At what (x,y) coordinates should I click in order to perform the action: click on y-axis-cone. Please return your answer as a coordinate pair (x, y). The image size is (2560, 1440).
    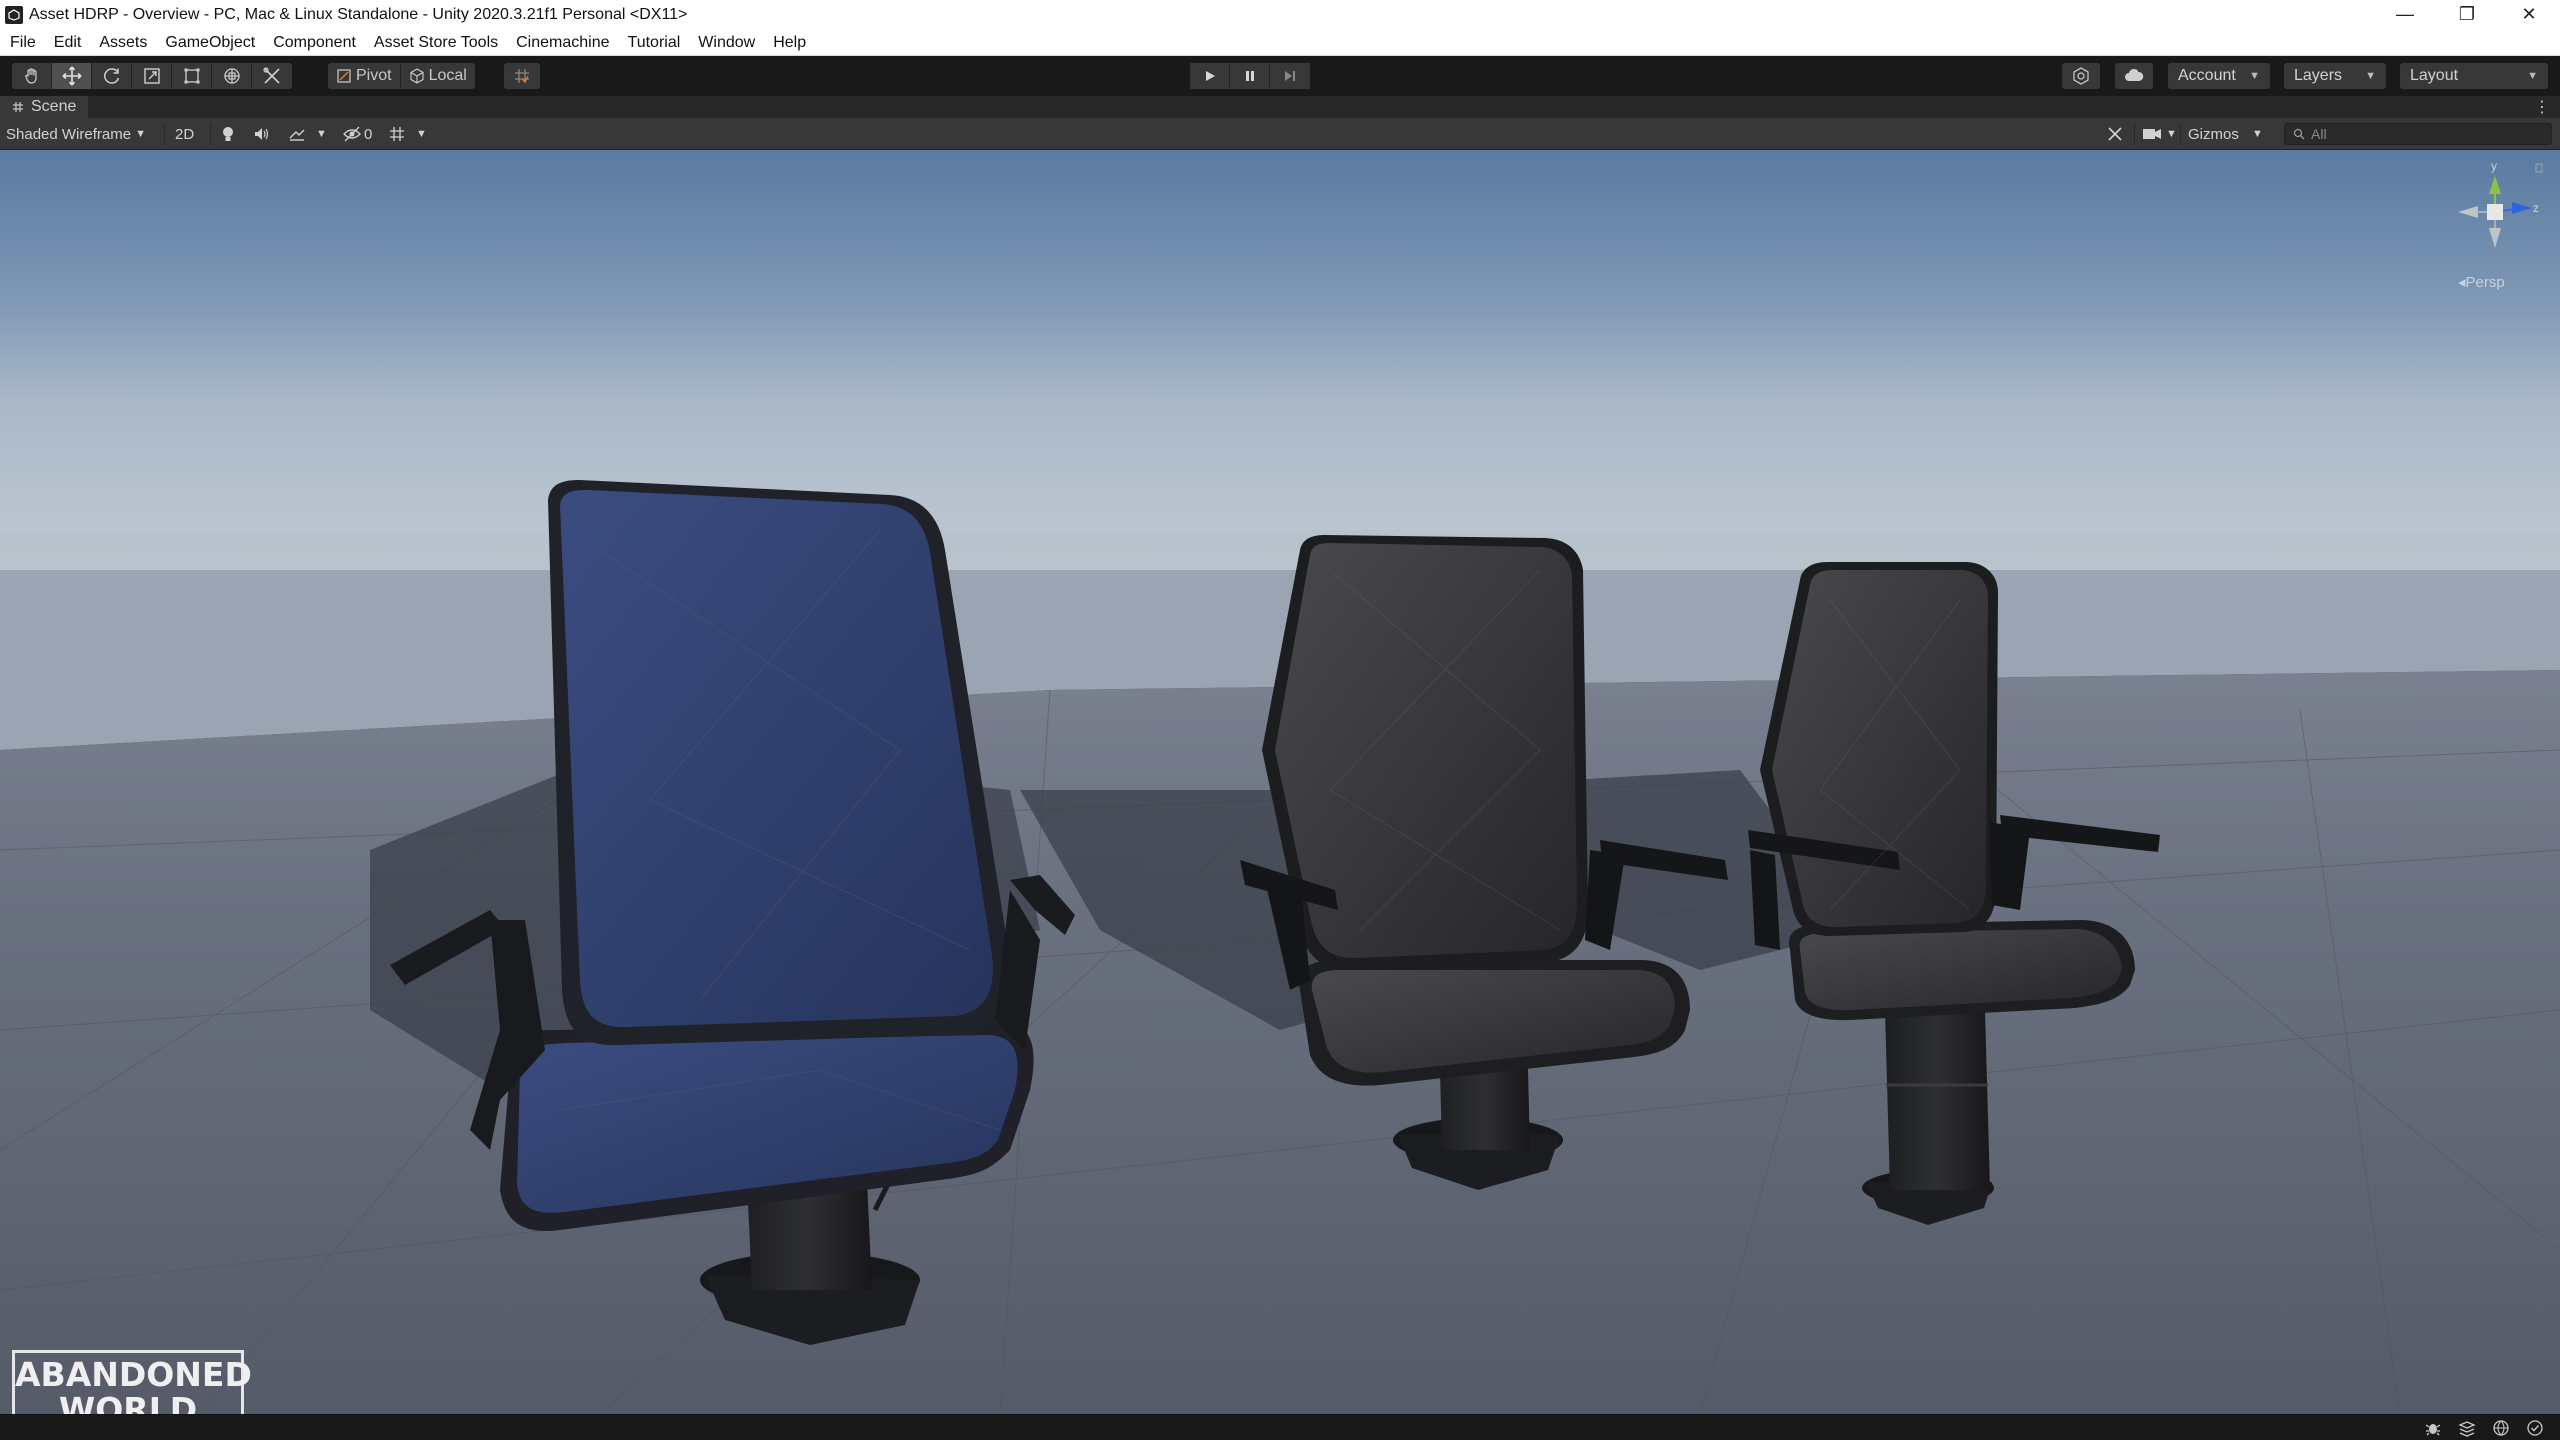
    Looking at the image, I should click on (2495, 185).